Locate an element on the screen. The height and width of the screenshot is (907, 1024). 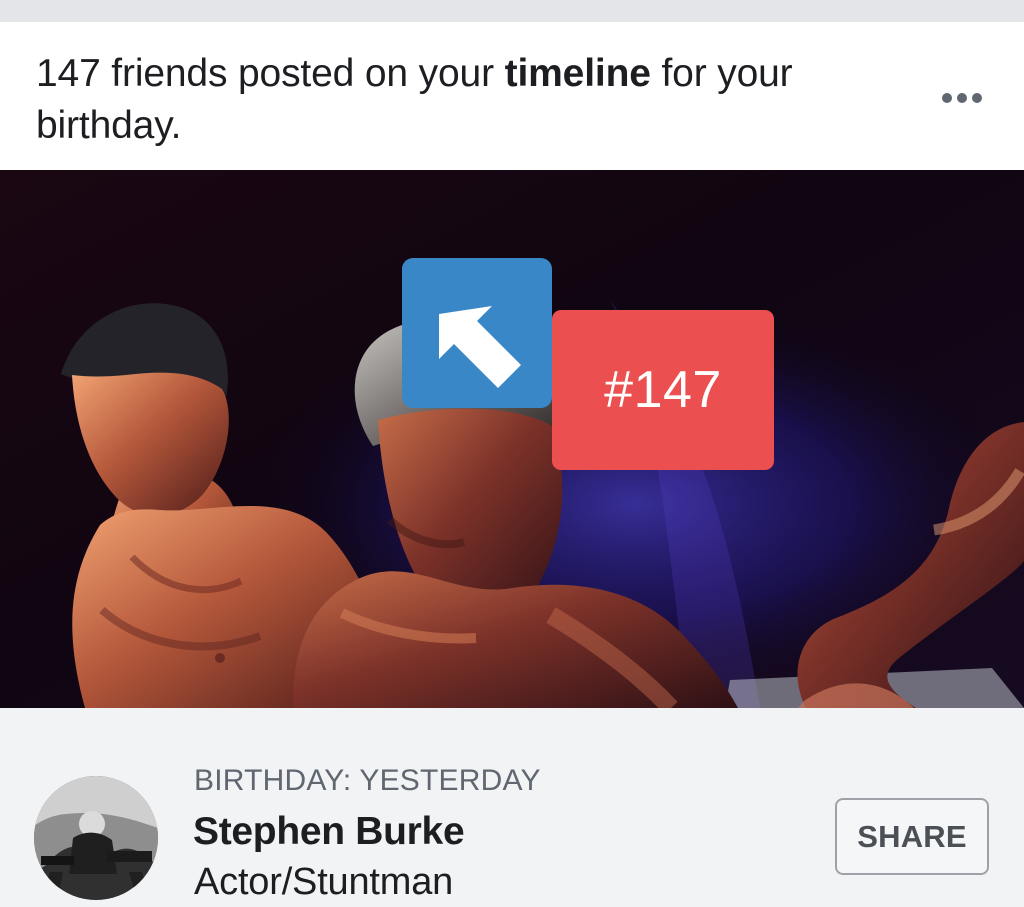
more-options-icon is located at coordinates (962, 98).